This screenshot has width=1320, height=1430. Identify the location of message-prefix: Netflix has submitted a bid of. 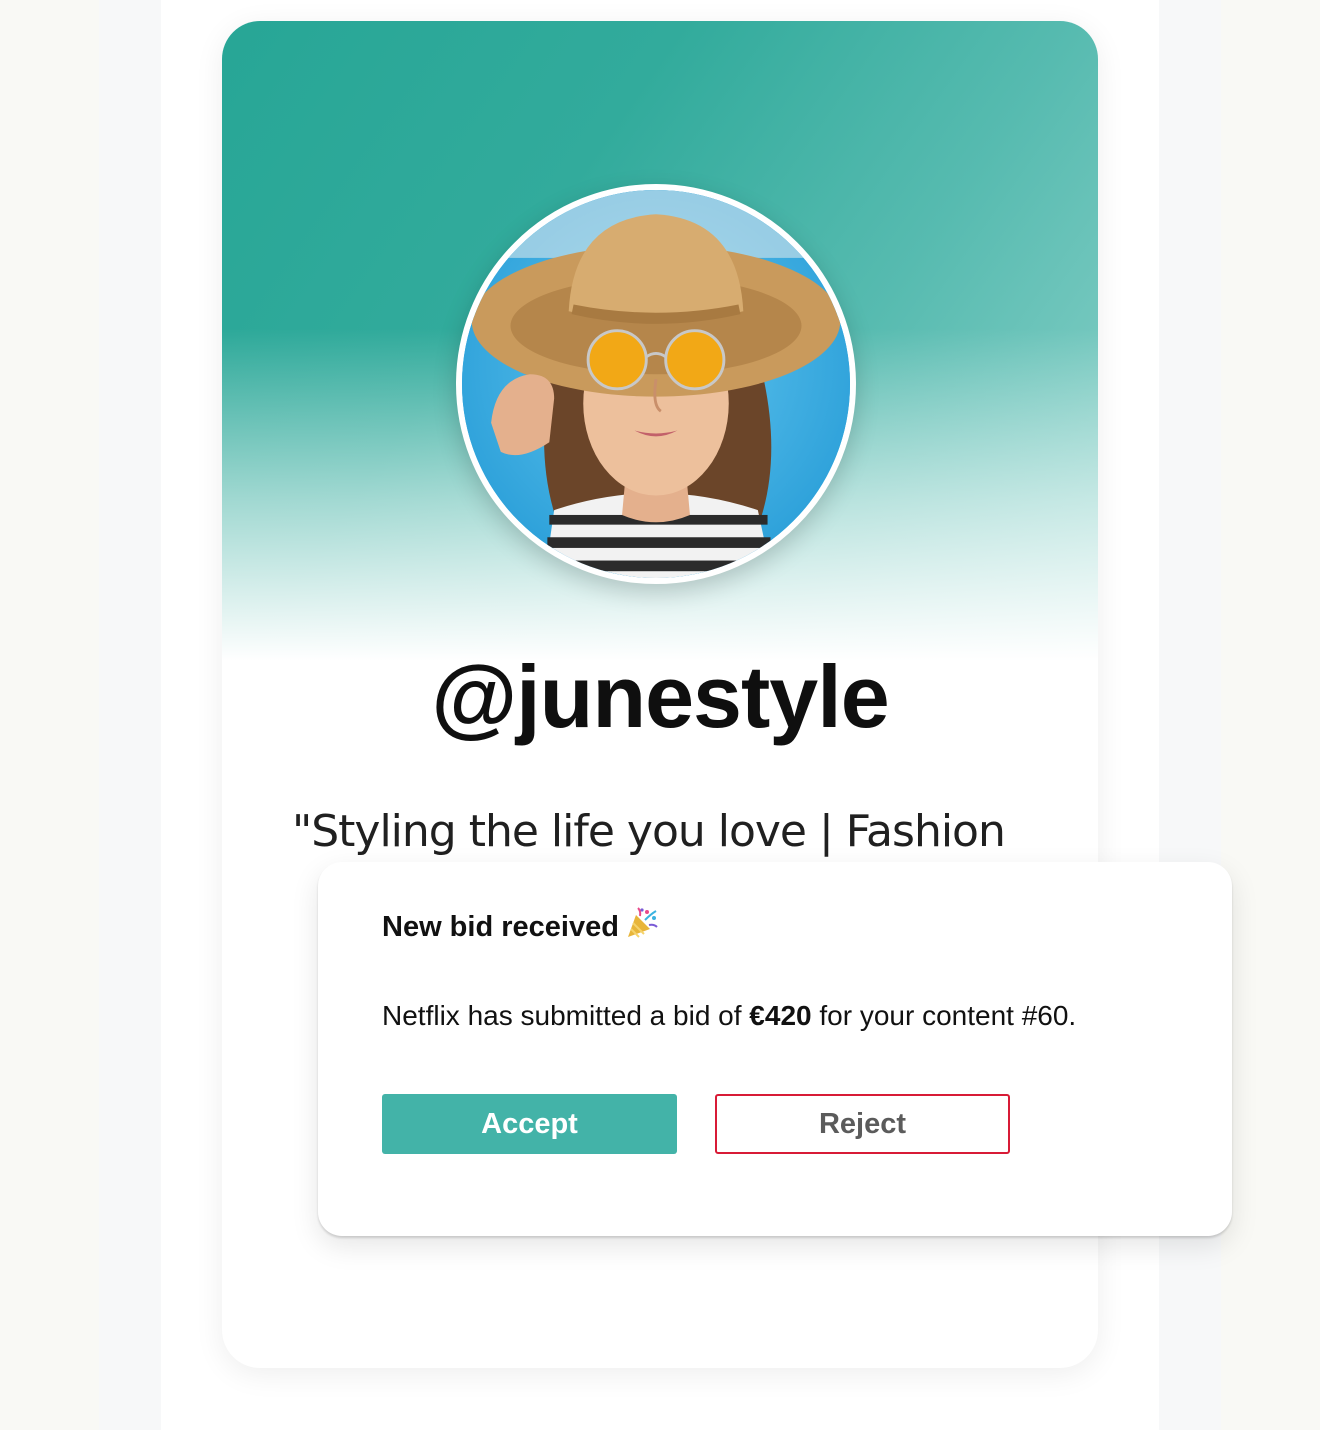
(566, 1015).